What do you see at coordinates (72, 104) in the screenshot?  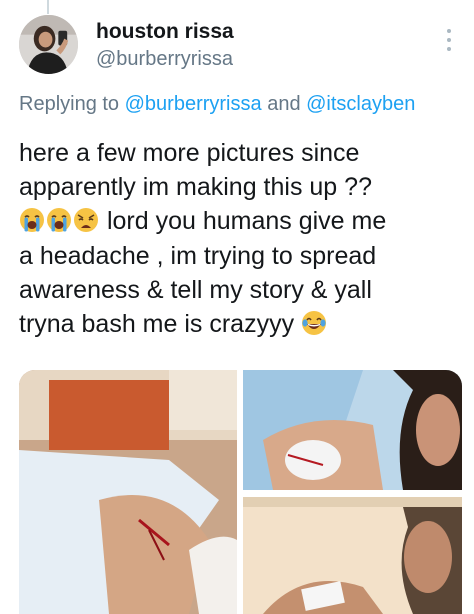 I see `replying-to-prefix: Replying to` at bounding box center [72, 104].